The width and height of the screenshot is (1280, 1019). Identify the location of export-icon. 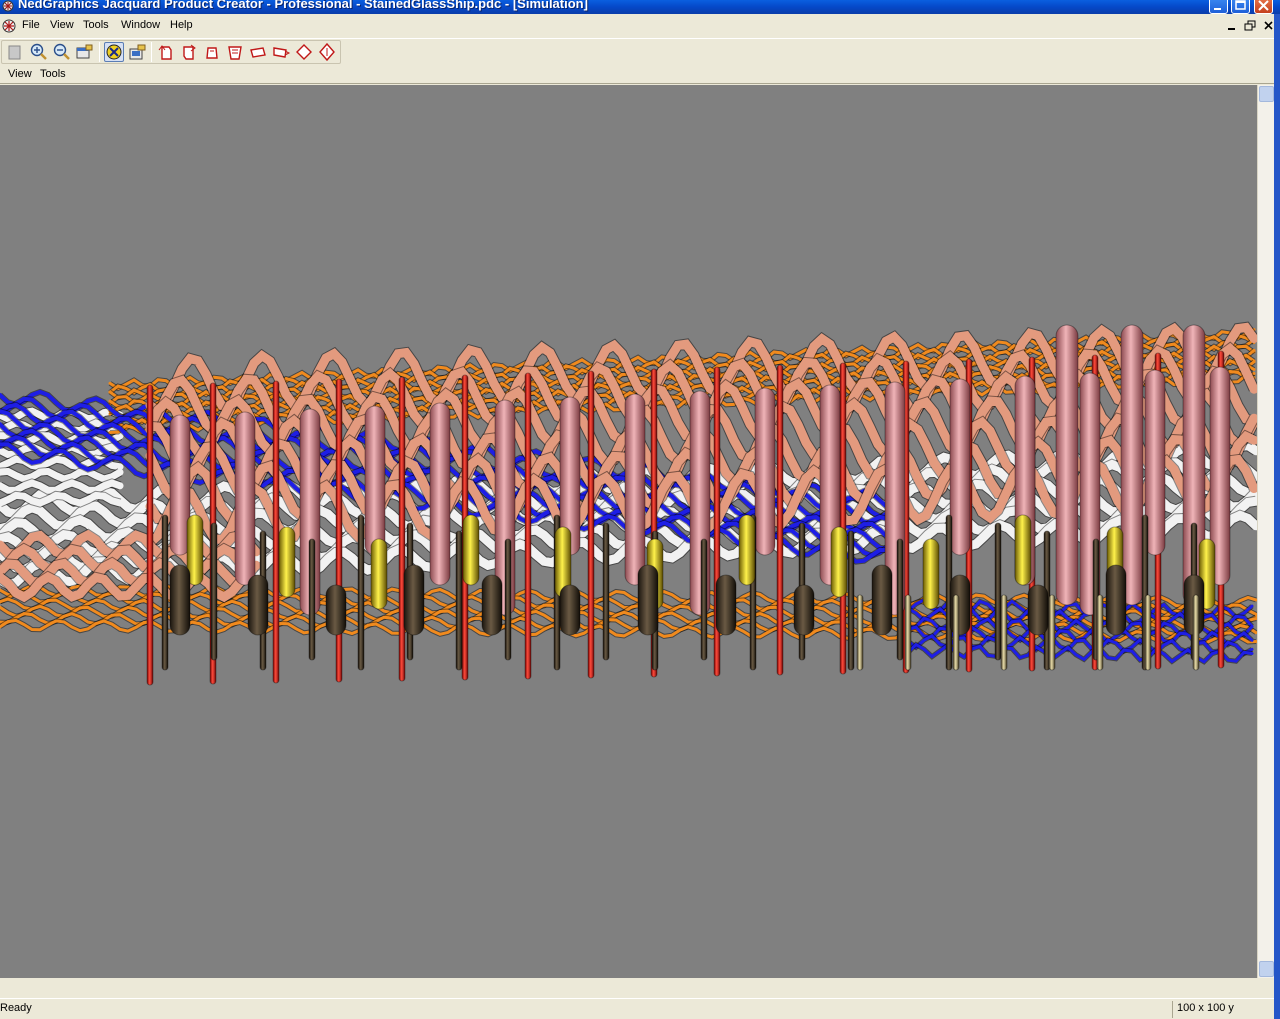
(137, 52).